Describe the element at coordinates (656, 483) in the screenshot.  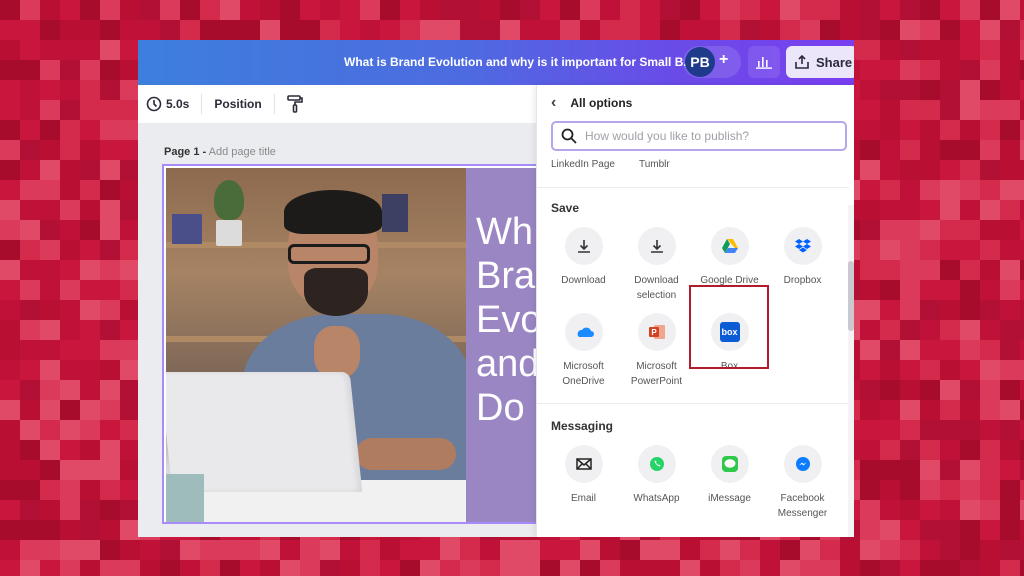
I see `option-whatsapp: WhatsApp` at that location.